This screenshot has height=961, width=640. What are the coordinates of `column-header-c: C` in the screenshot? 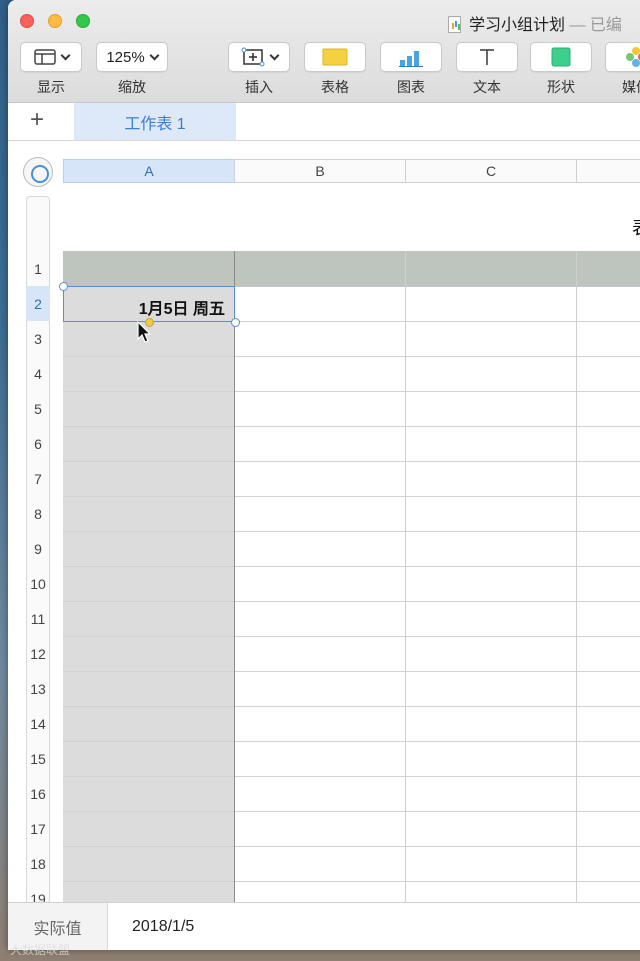 It's located at (491, 171).